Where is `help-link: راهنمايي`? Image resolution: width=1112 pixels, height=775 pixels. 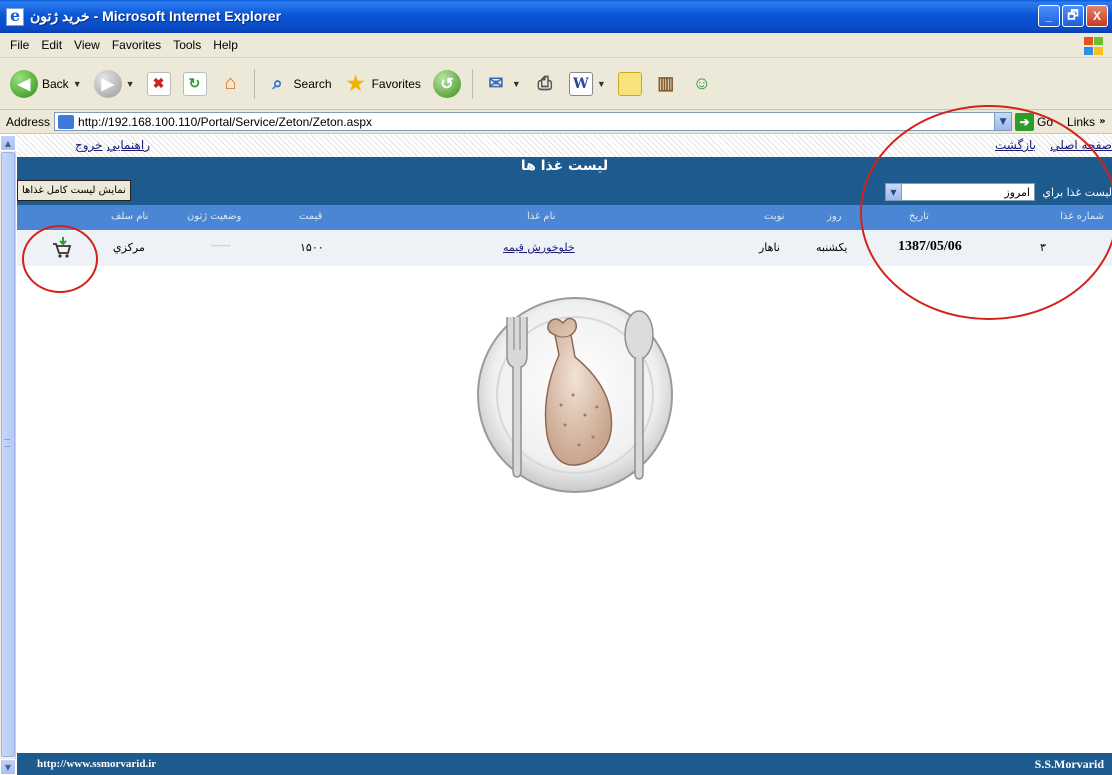 help-link: راهنمايي is located at coordinates (128, 145).